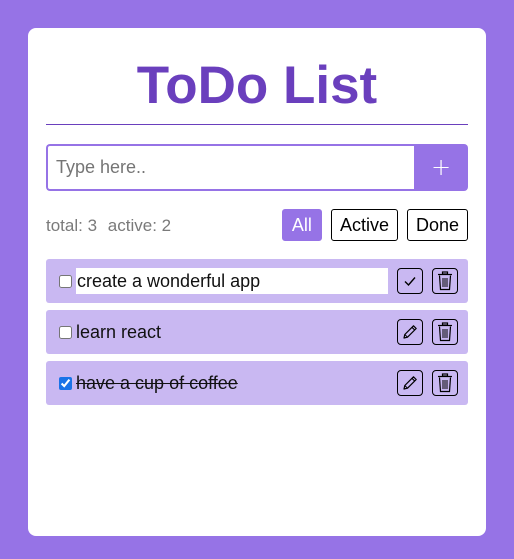 This screenshot has width=514, height=559. Describe the element at coordinates (437, 225) in the screenshot. I see `filter-done-button: Done` at that location.